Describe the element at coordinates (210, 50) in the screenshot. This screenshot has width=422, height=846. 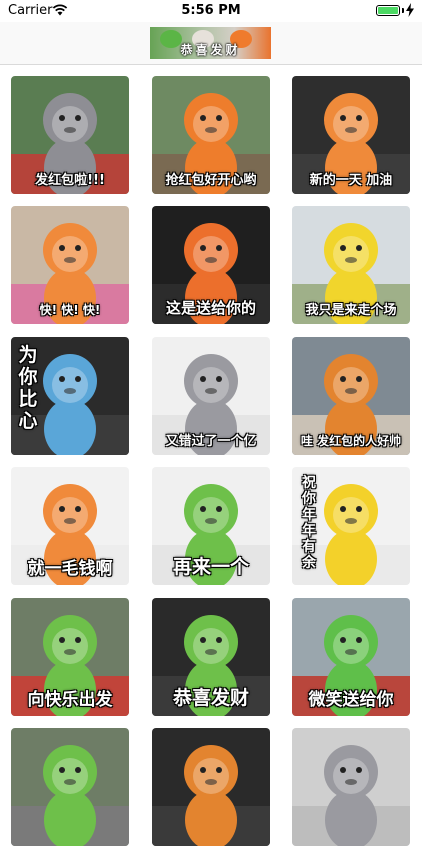
I see `banner-title: 恭喜发财` at that location.